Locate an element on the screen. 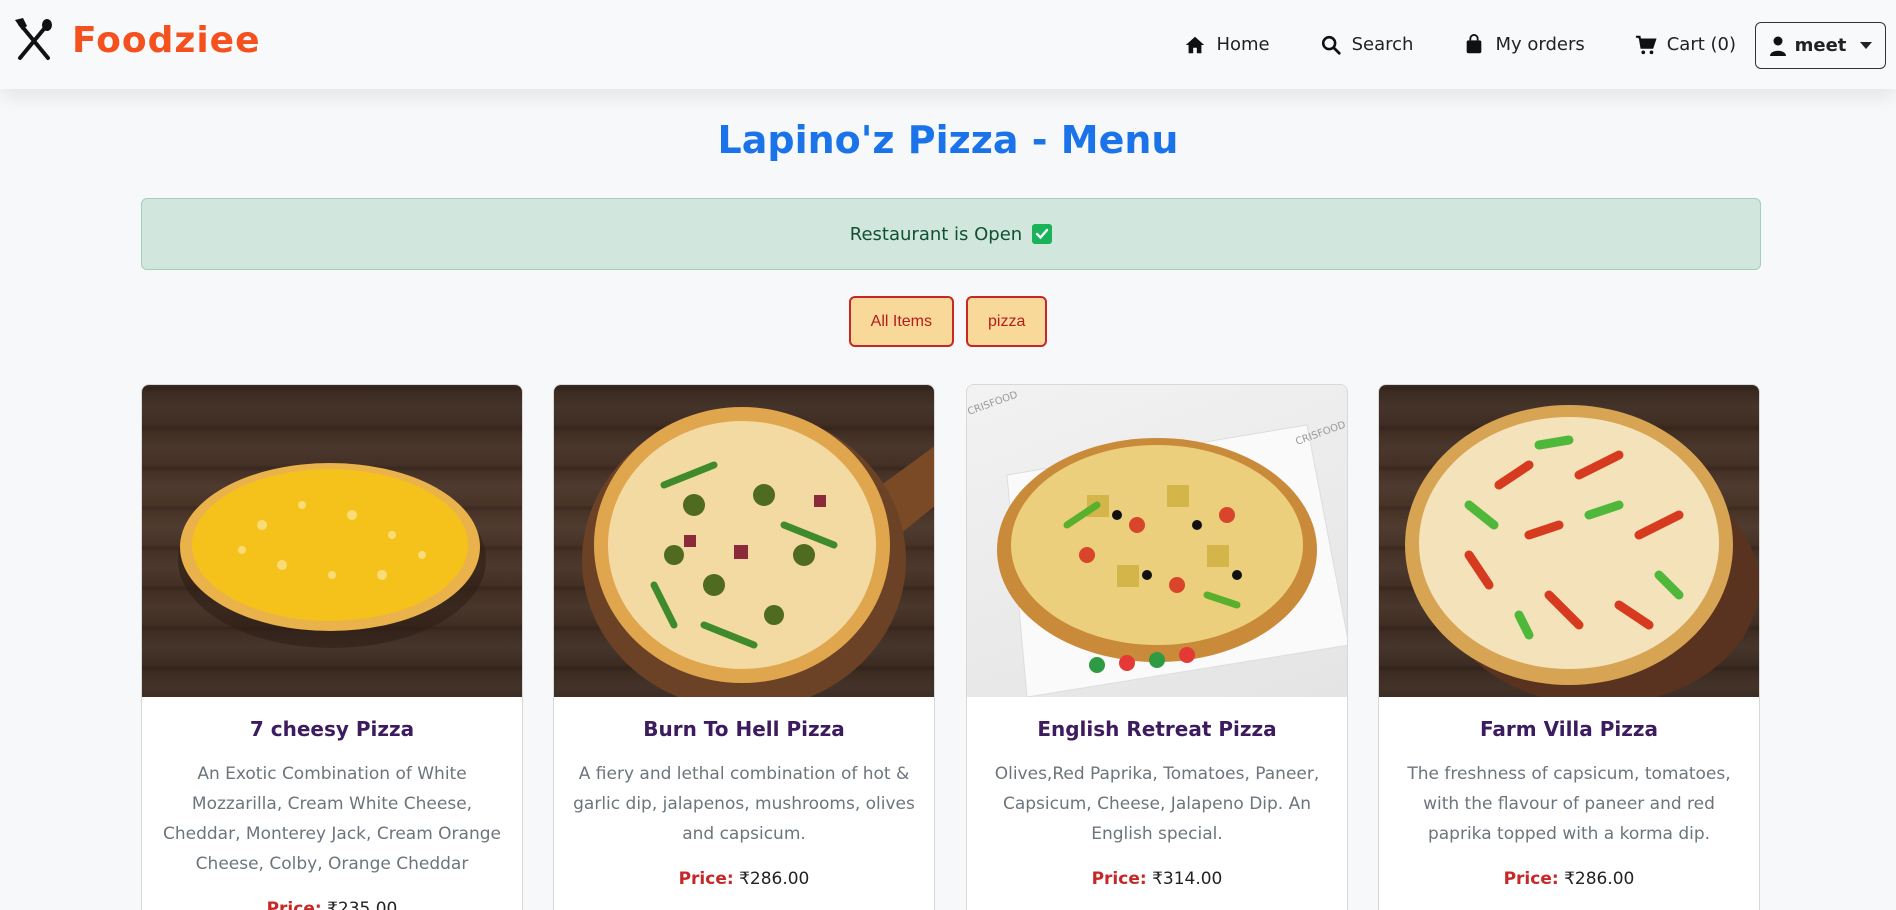 The height and width of the screenshot is (910, 1896). item-price: Price: ₹314.00 is located at coordinates (1157, 879).